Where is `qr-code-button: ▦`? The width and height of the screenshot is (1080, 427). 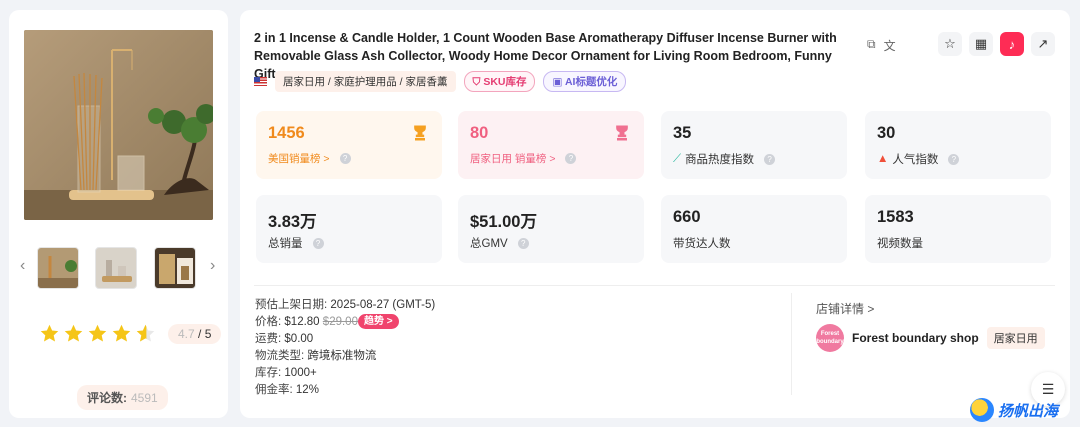 qr-code-button: ▦ is located at coordinates (981, 44).